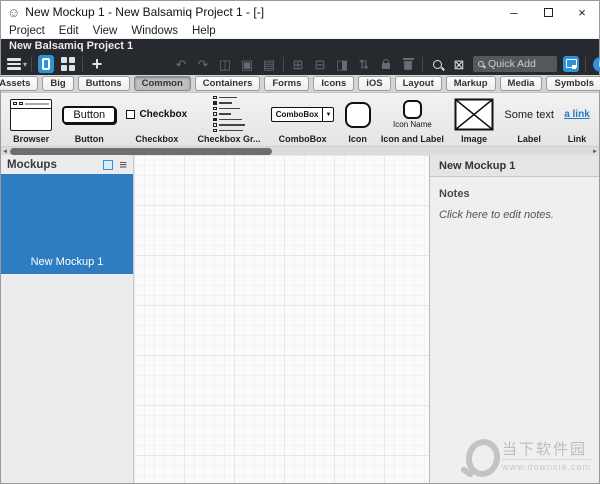 The width and height of the screenshot is (600, 484). I want to click on single-view-icon, so click(46, 64).